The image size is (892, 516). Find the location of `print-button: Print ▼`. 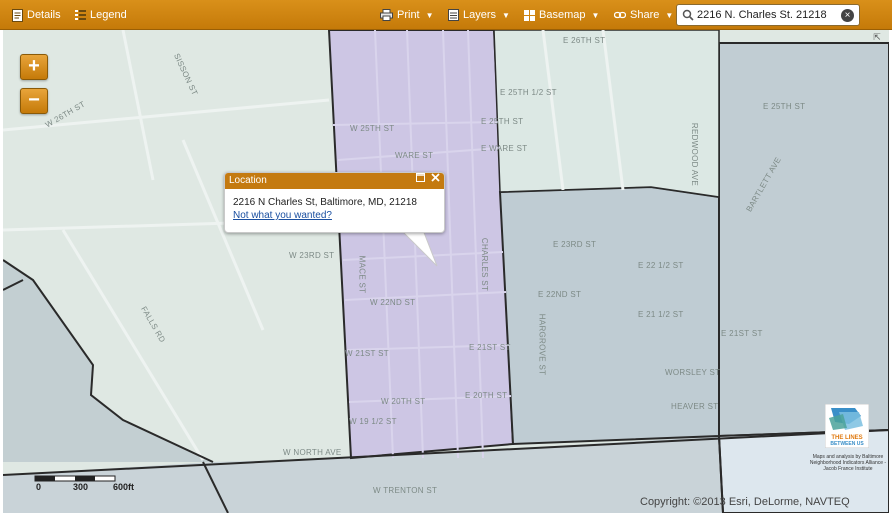

print-button: Print ▼ is located at coordinates (407, 15).